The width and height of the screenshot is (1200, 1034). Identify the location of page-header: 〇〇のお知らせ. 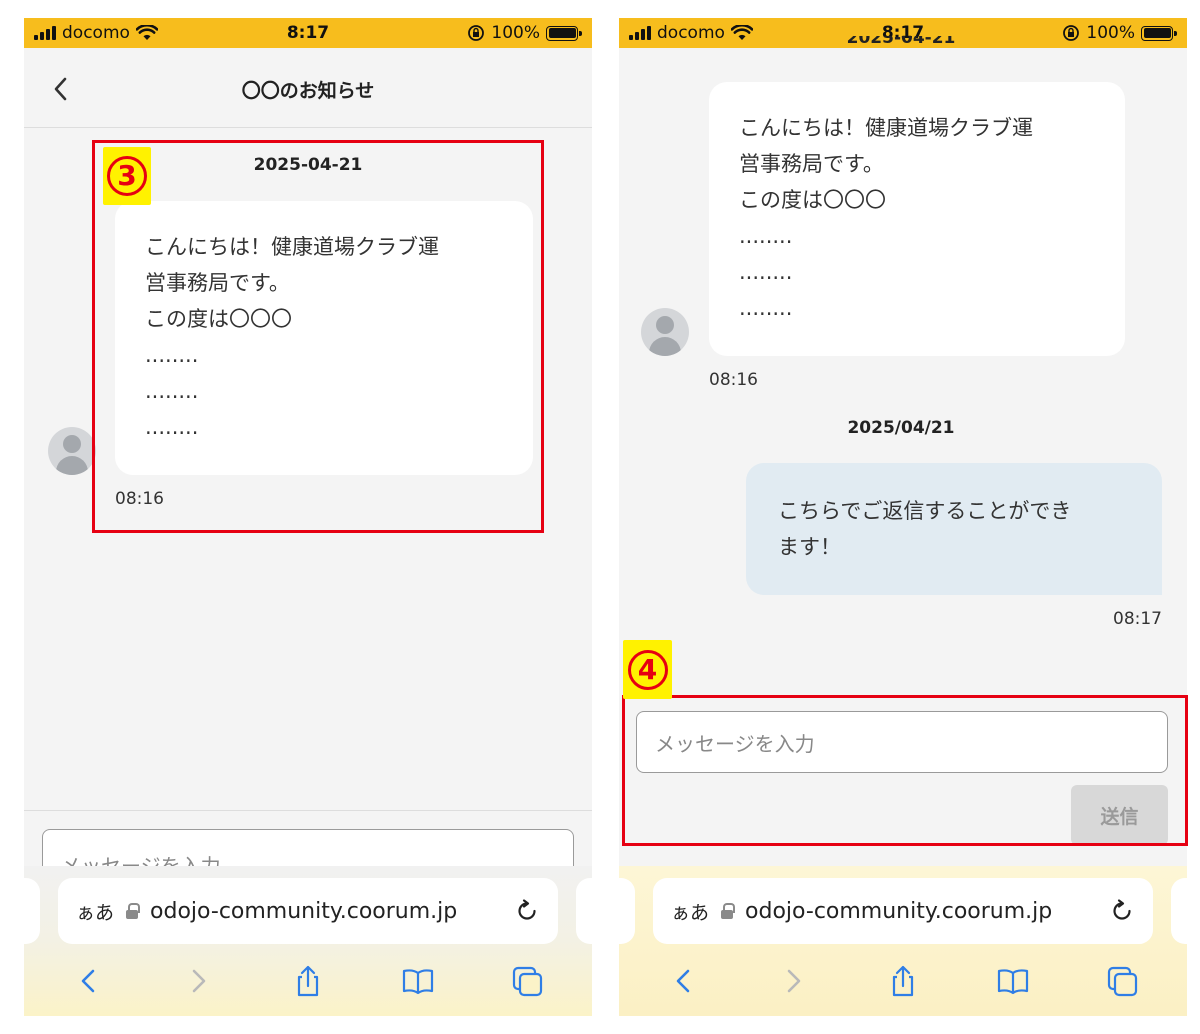
(308, 88).